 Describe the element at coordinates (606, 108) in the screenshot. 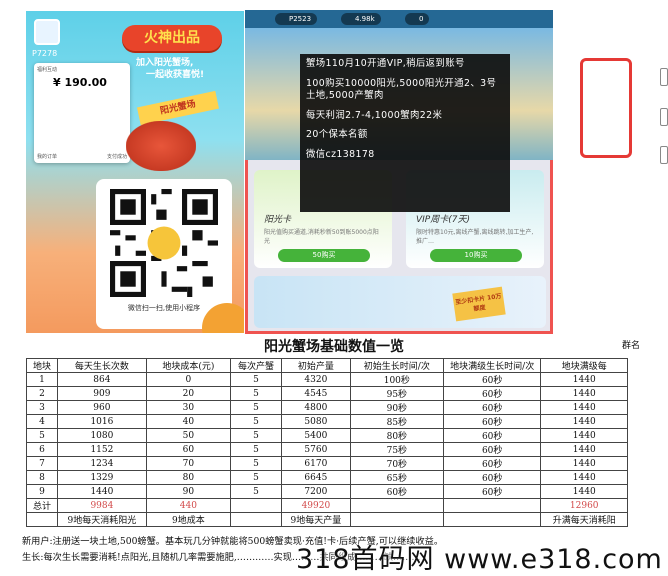

I see `highlight-box` at that location.